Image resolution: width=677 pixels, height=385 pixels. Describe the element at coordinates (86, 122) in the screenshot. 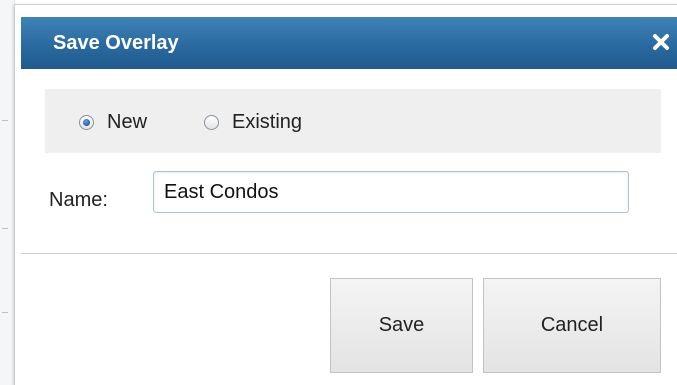

I see `radio-new-button` at that location.